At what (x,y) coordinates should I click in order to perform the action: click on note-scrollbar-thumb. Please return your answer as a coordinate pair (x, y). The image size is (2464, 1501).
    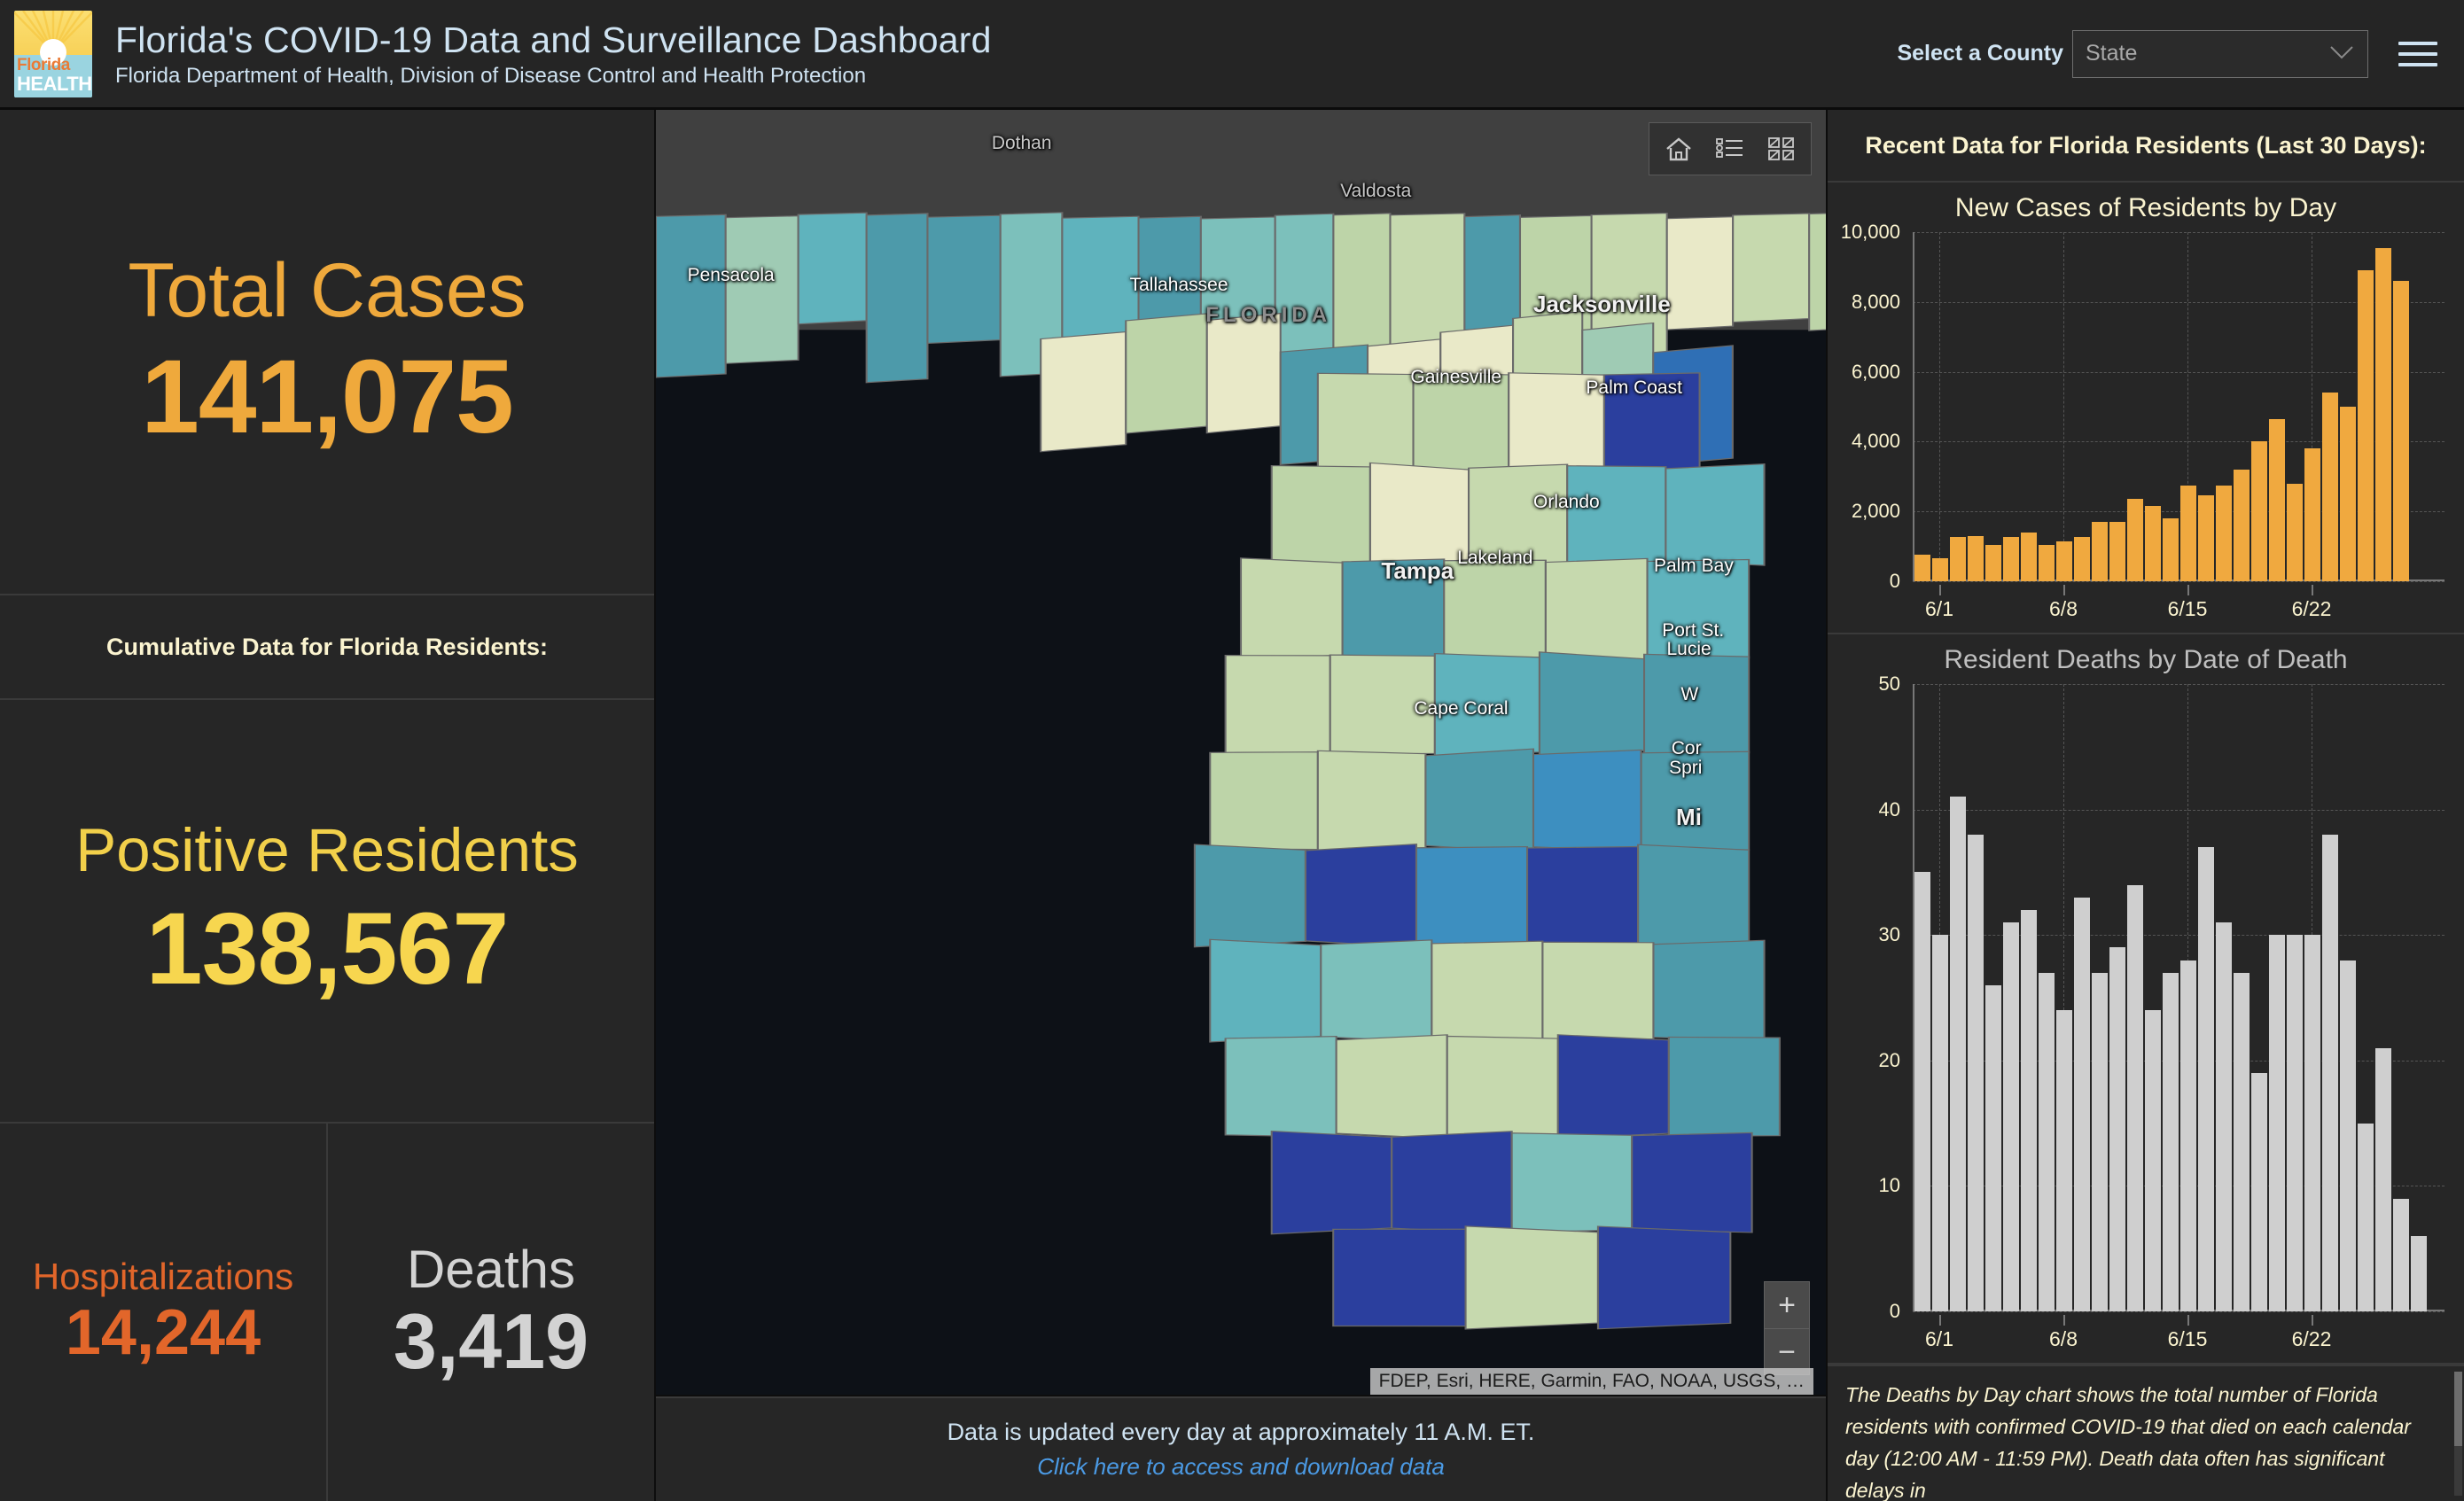
    Looking at the image, I should click on (2458, 1409).